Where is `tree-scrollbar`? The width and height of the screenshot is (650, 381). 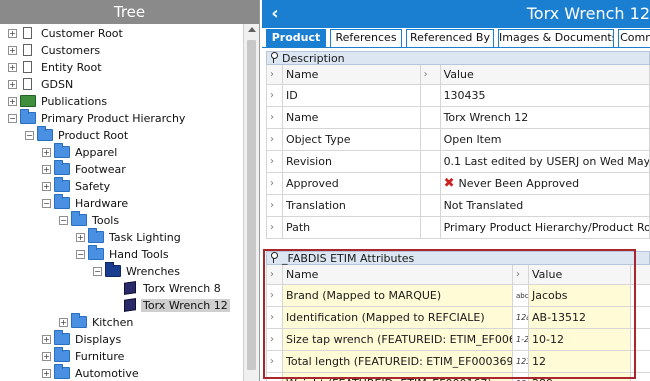
tree-scrollbar is located at coordinates (251, 202).